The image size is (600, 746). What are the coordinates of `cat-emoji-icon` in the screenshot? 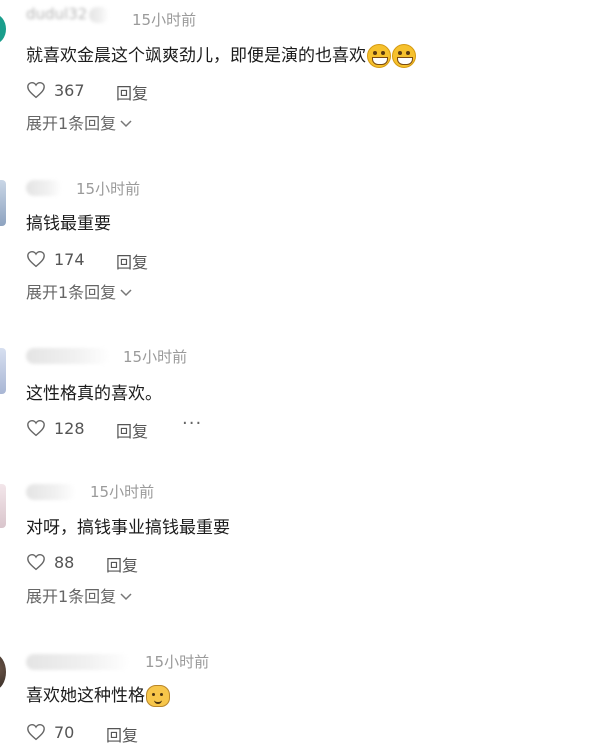 It's located at (158, 696).